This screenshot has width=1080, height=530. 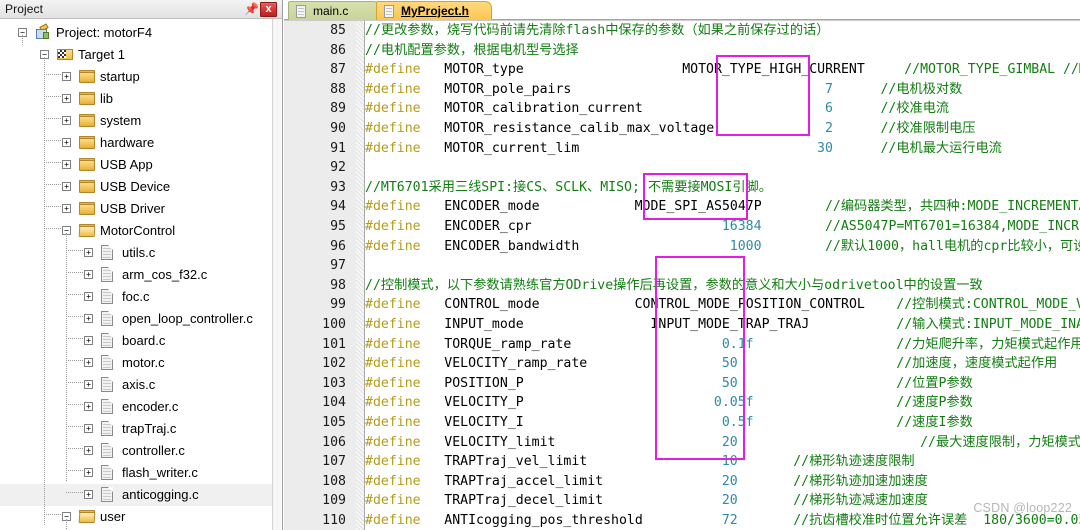 What do you see at coordinates (722, 364) in the screenshot?
I see `code-line: #define VELOCITY_ramp_rate 50 //加速度，速度模式起作用` at bounding box center [722, 364].